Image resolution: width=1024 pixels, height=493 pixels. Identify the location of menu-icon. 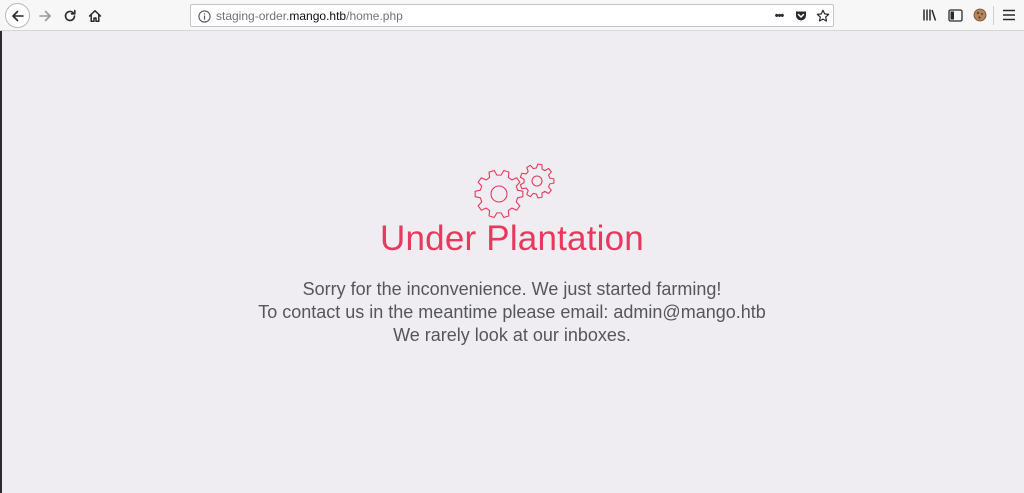
(1009, 15).